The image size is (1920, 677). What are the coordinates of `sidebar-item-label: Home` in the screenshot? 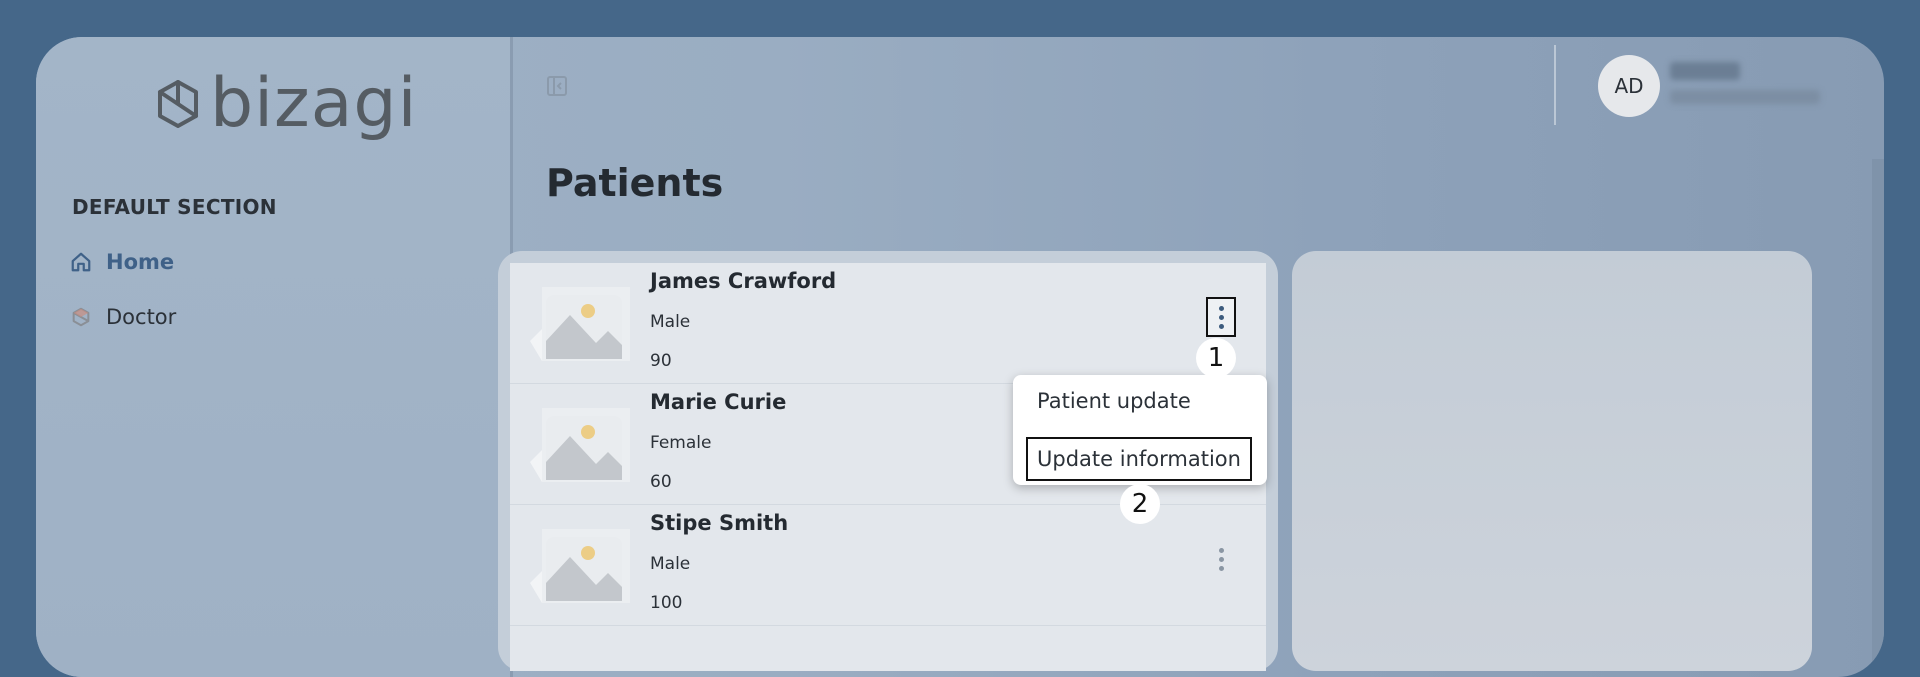 It's located at (140, 262).